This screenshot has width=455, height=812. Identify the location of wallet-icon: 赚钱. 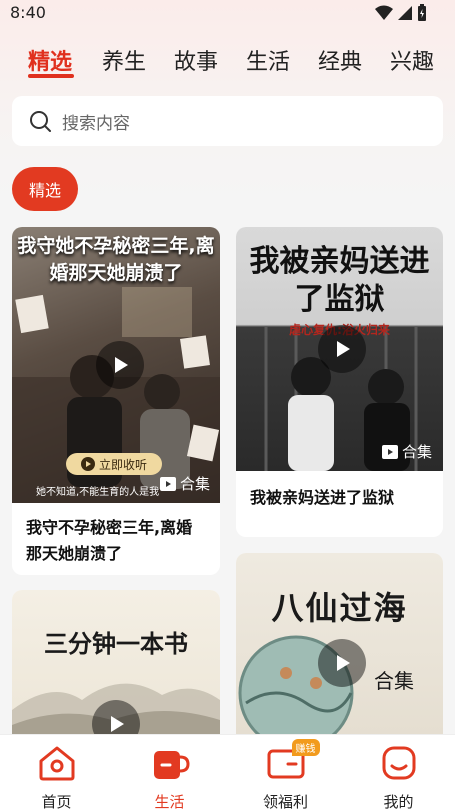
(293, 760).